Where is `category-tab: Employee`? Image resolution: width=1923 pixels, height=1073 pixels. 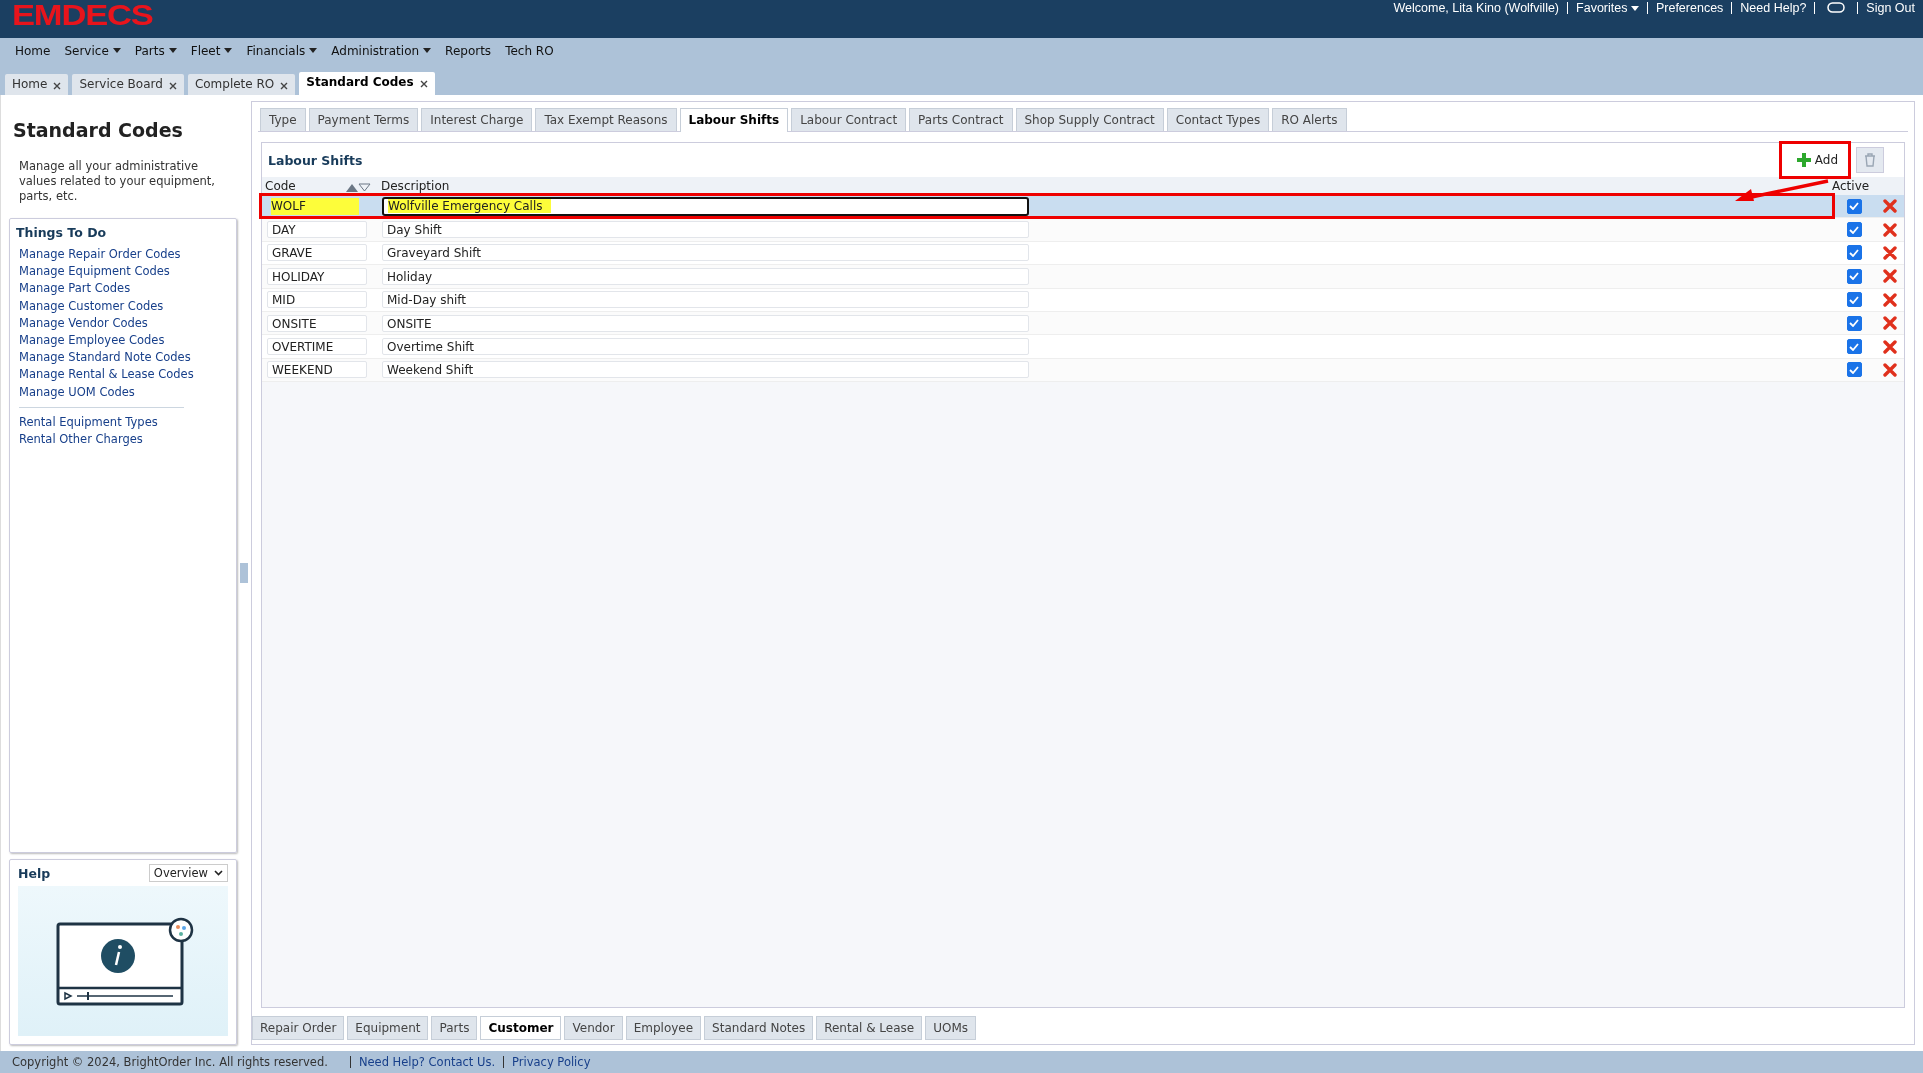 category-tab: Employee is located at coordinates (663, 1028).